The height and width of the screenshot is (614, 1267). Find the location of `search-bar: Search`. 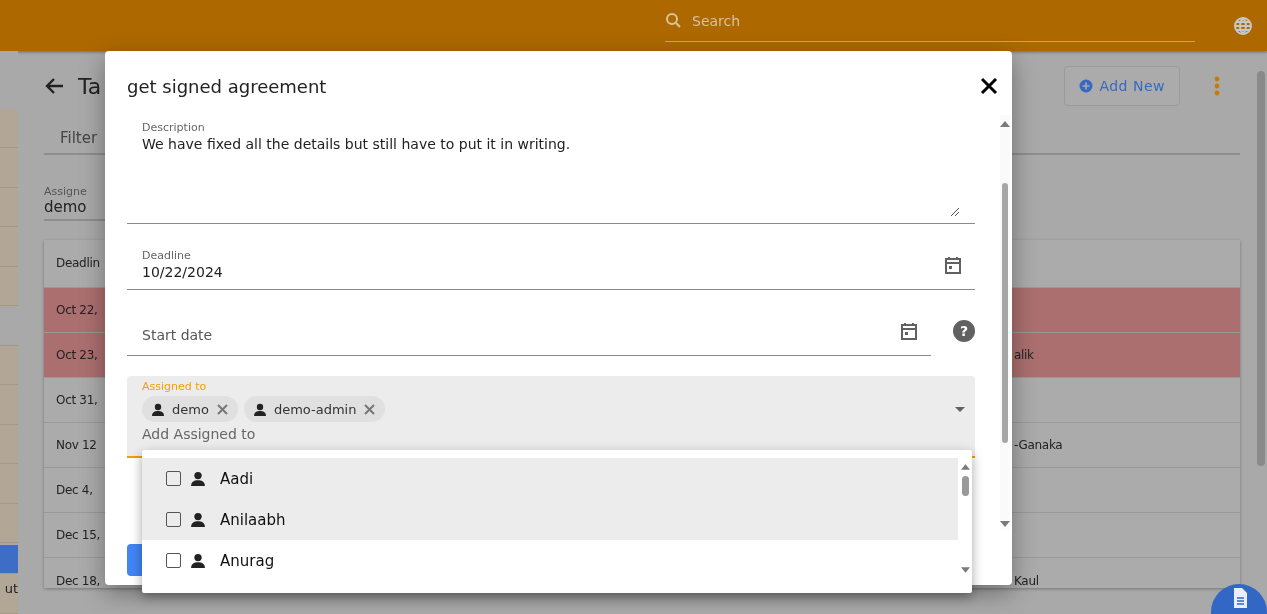

search-bar: Search is located at coordinates (930, 21).